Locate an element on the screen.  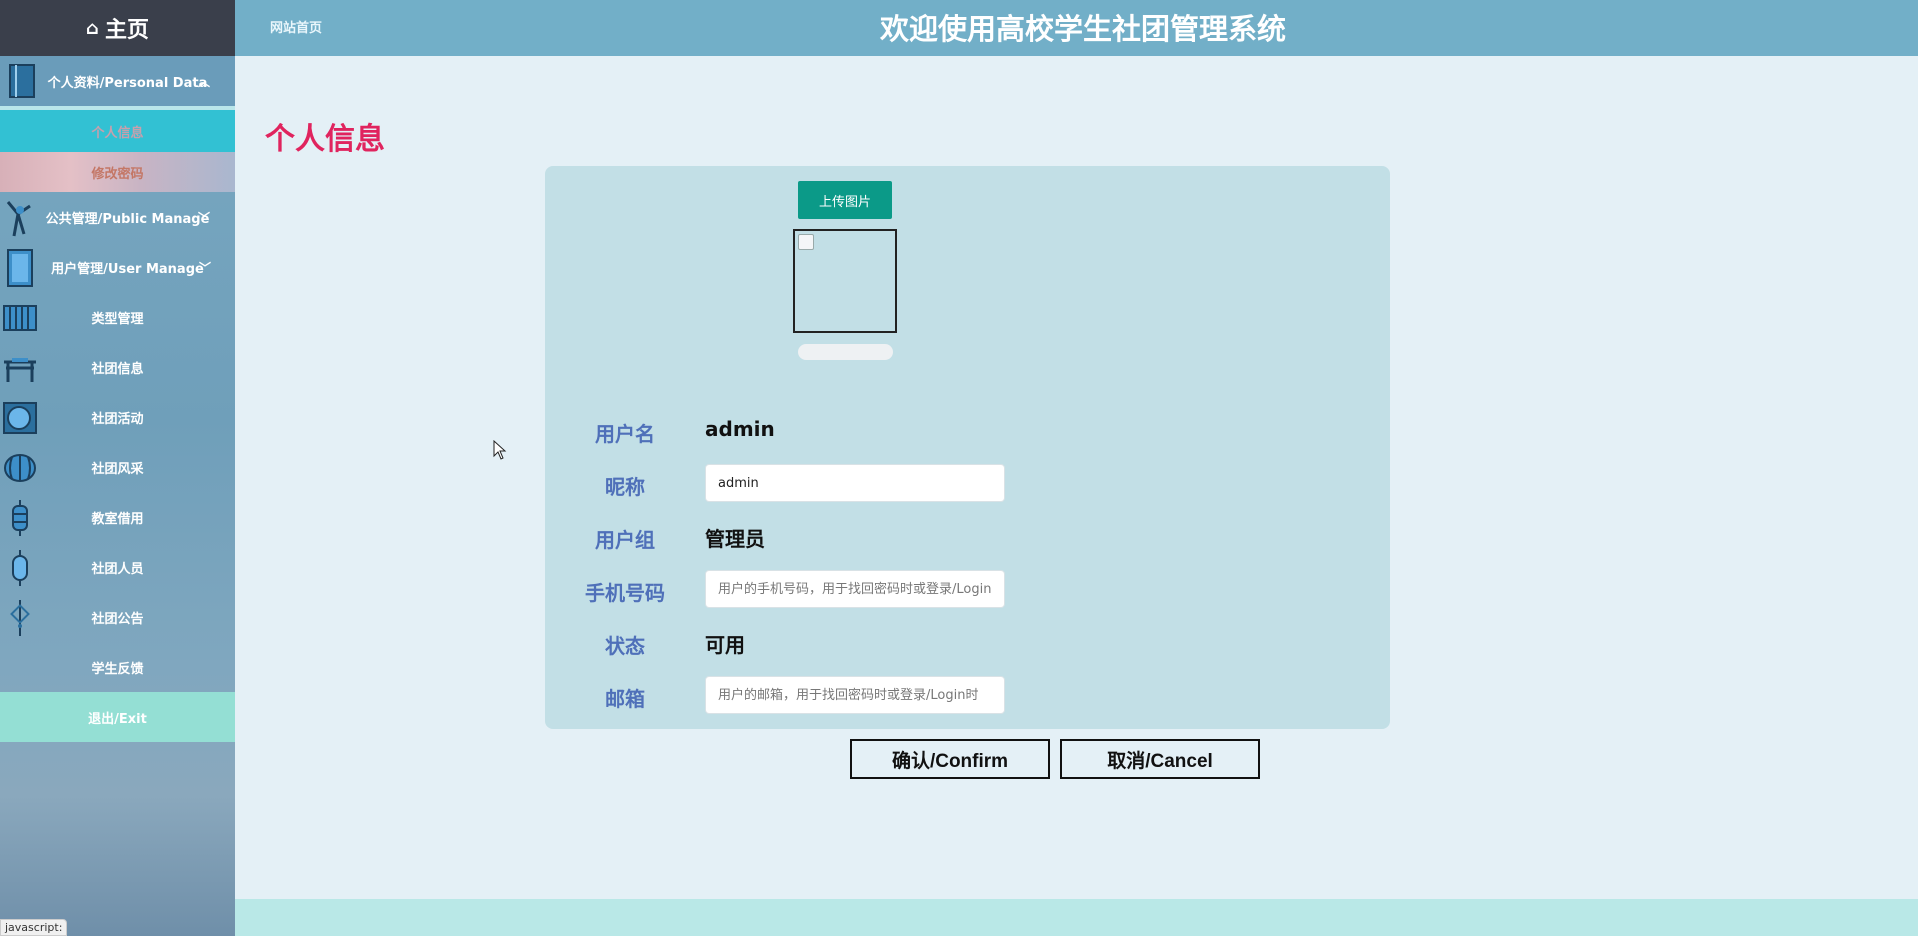
phone-label: 手机号码 is located at coordinates (625, 593).